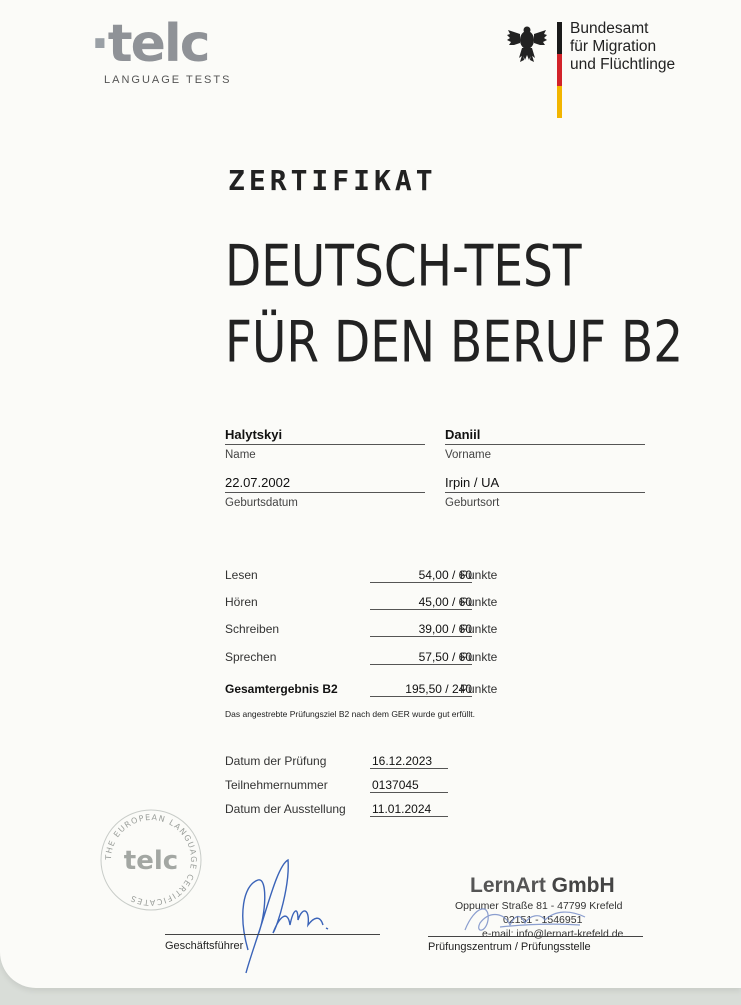 This screenshot has width=741, height=1005. I want to click on name-field: Halytskyi Name, so click(325, 444).